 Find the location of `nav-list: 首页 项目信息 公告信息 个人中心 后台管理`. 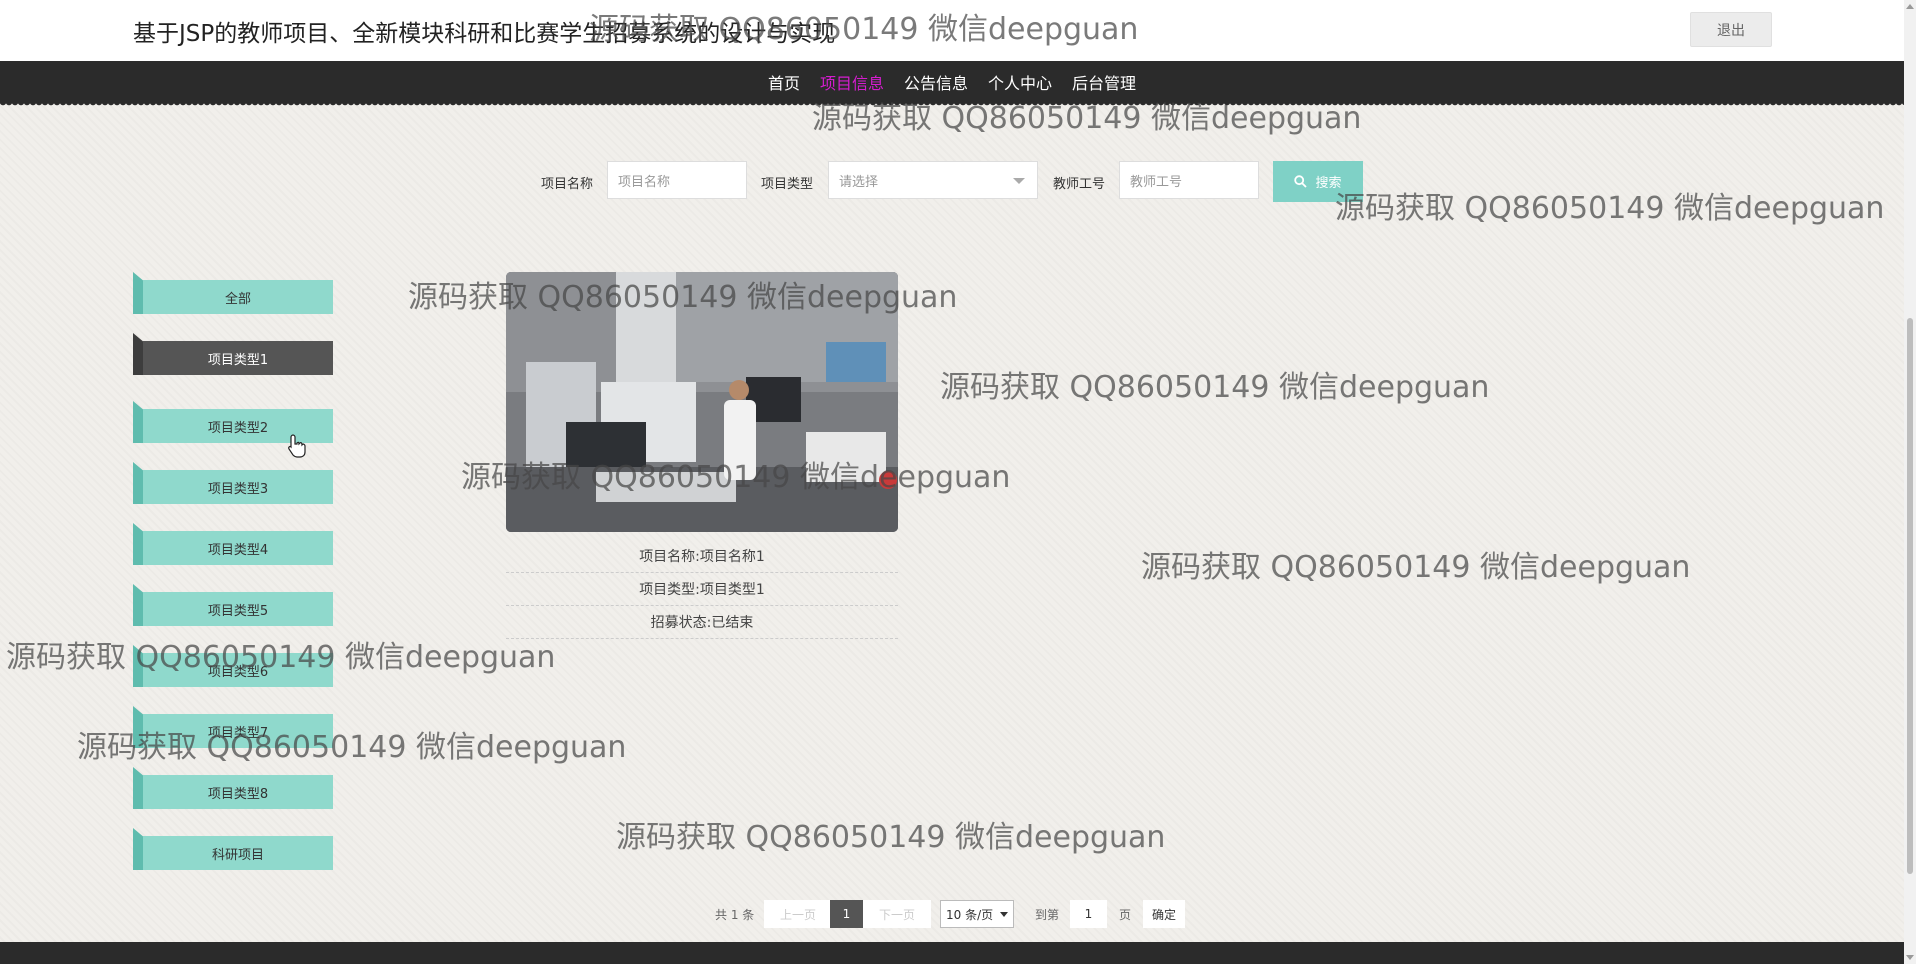

nav-list: 首页 项目信息 公告信息 个人中心 后台管理 is located at coordinates (952, 81).